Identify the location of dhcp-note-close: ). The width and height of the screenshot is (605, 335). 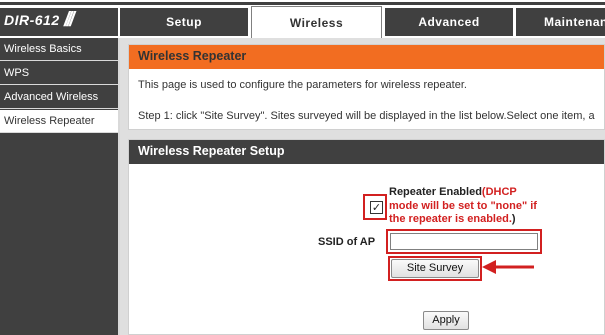
(513, 219).